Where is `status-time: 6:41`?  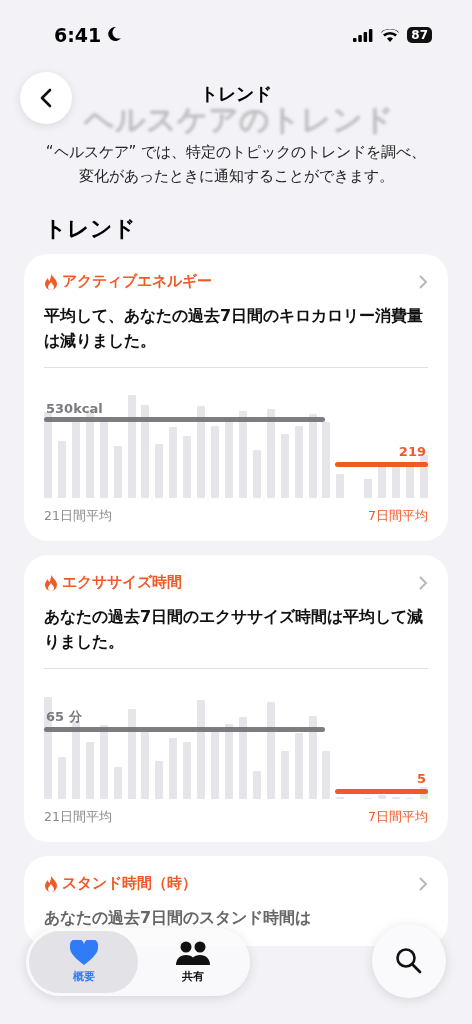
status-time: 6:41 is located at coordinates (88, 35).